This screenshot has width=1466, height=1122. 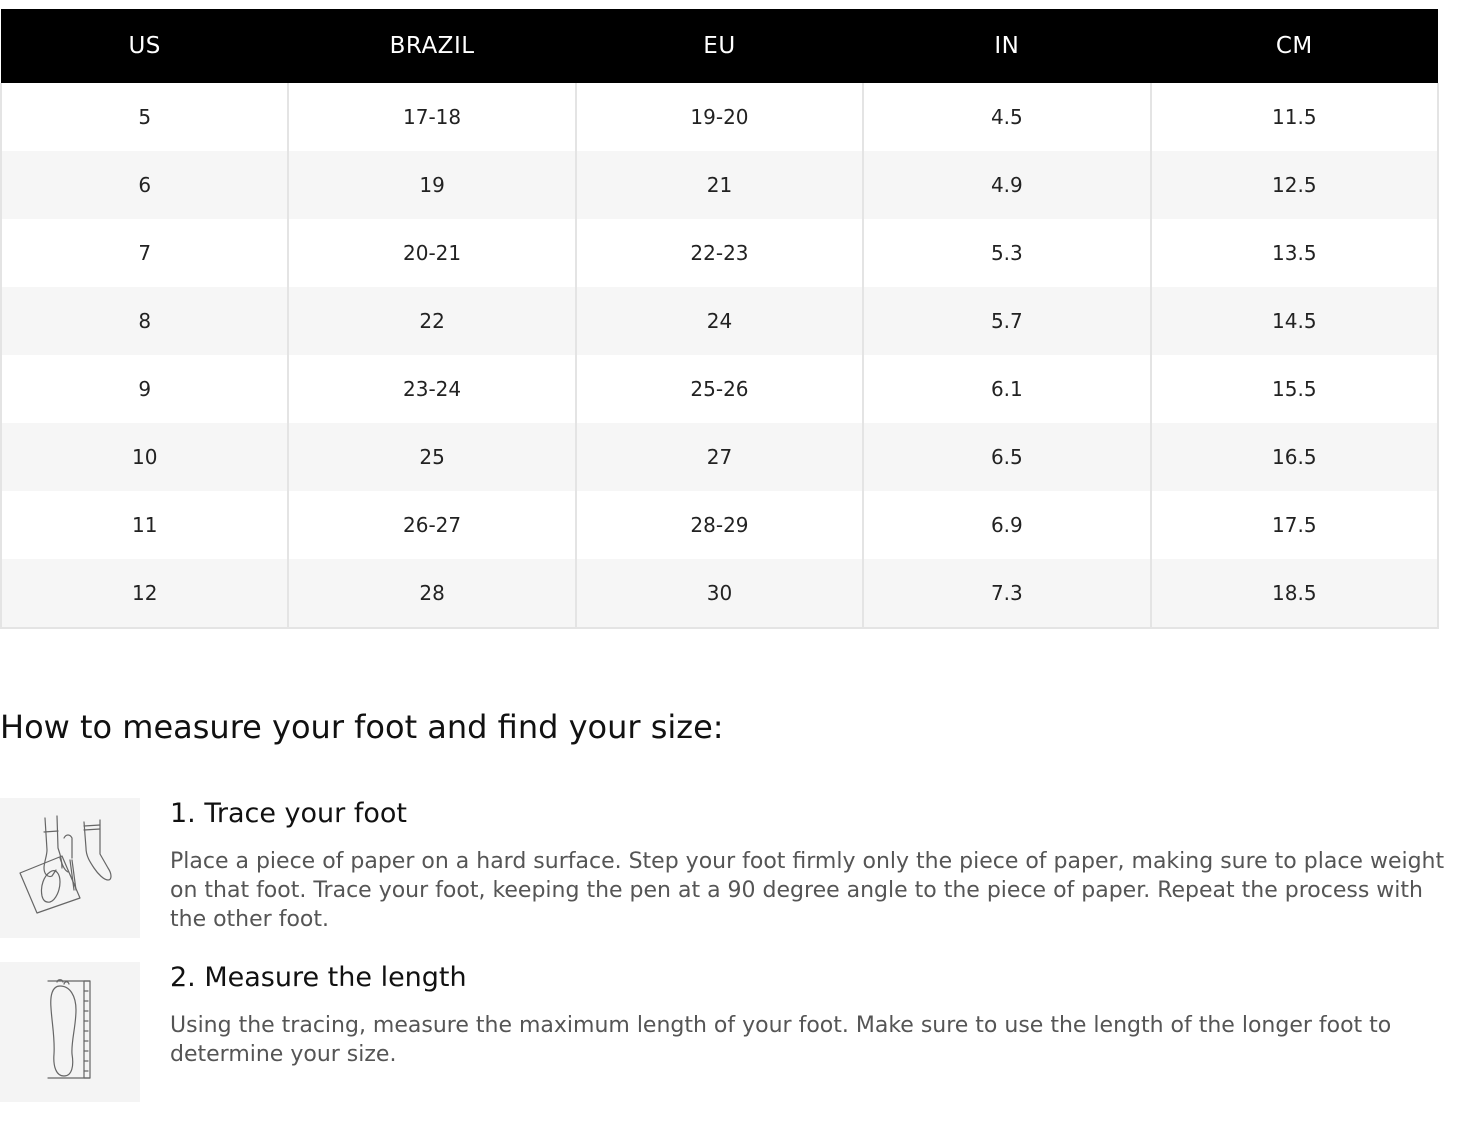 What do you see at coordinates (431, 321) in the screenshot?
I see `table-cell: 22` at bounding box center [431, 321].